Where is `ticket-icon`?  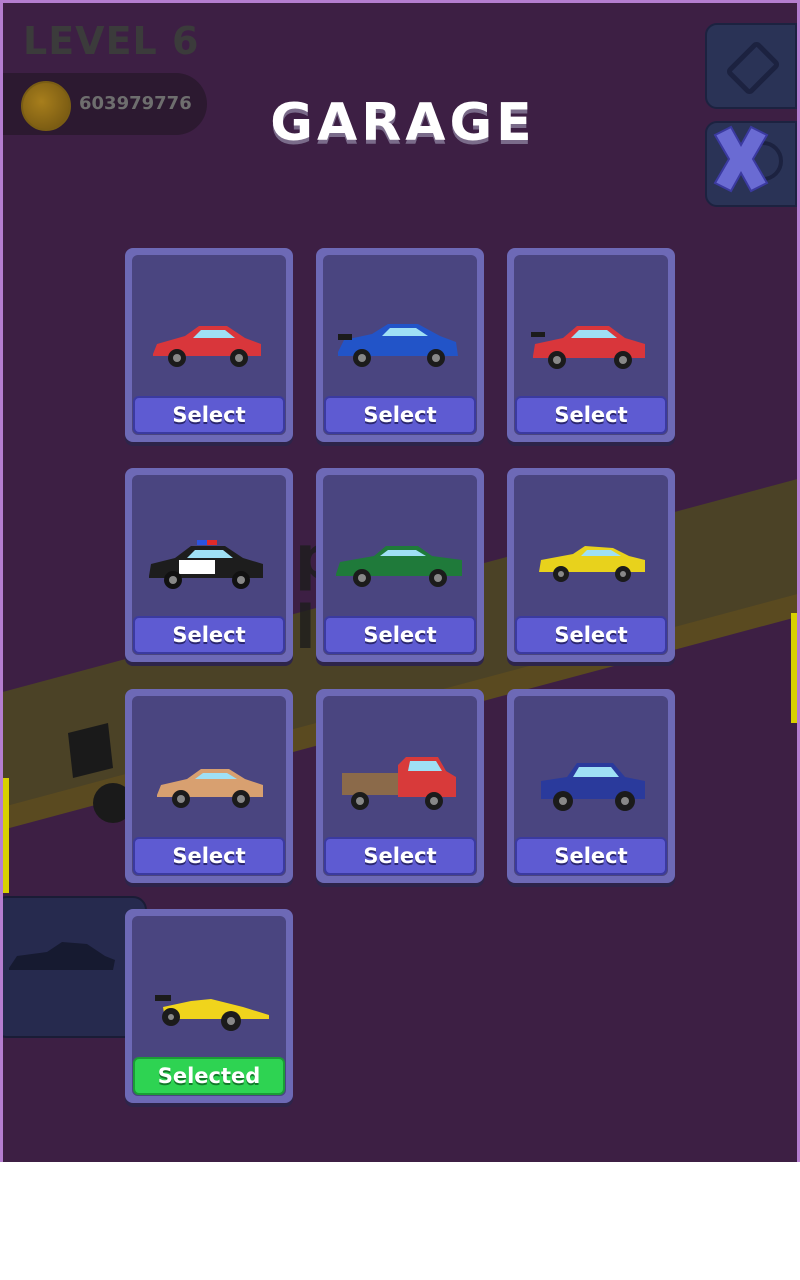
ticket-icon is located at coordinates (753, 68).